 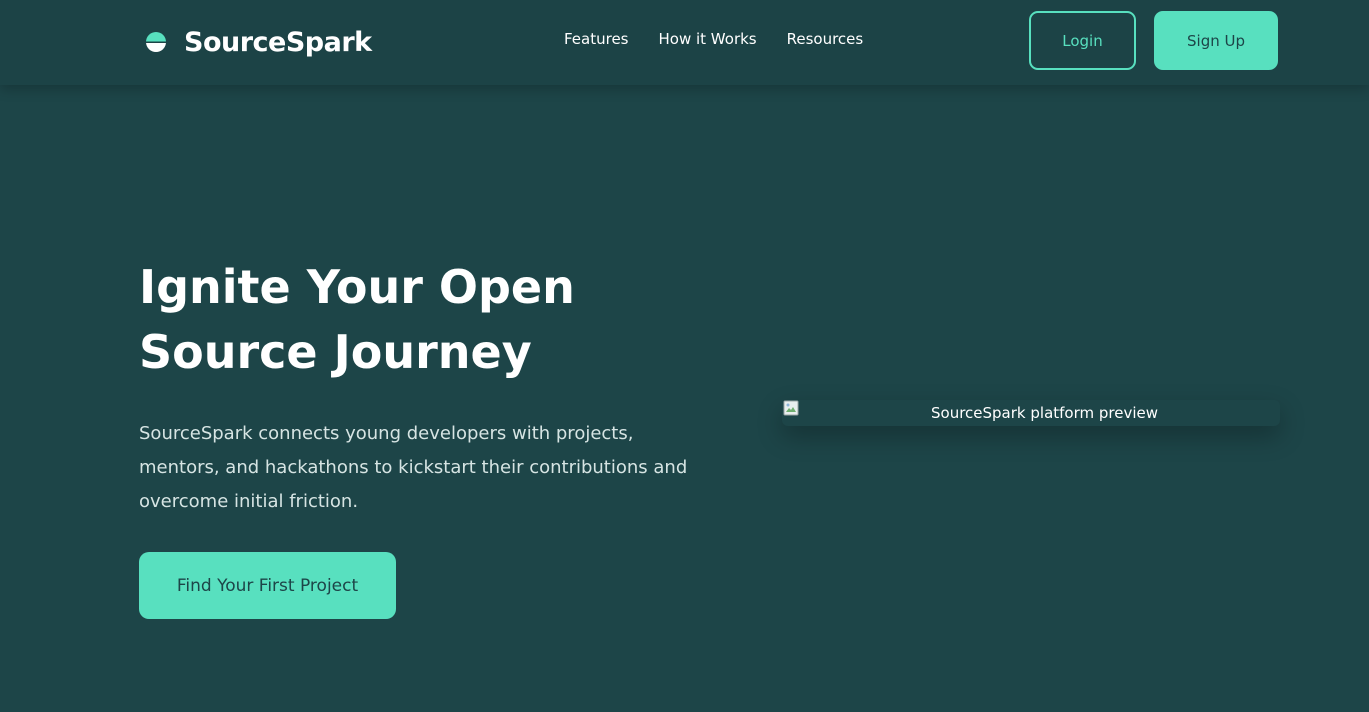 I want to click on preview-alt-text: SourceSpark platform preview, so click(x=1045, y=413).